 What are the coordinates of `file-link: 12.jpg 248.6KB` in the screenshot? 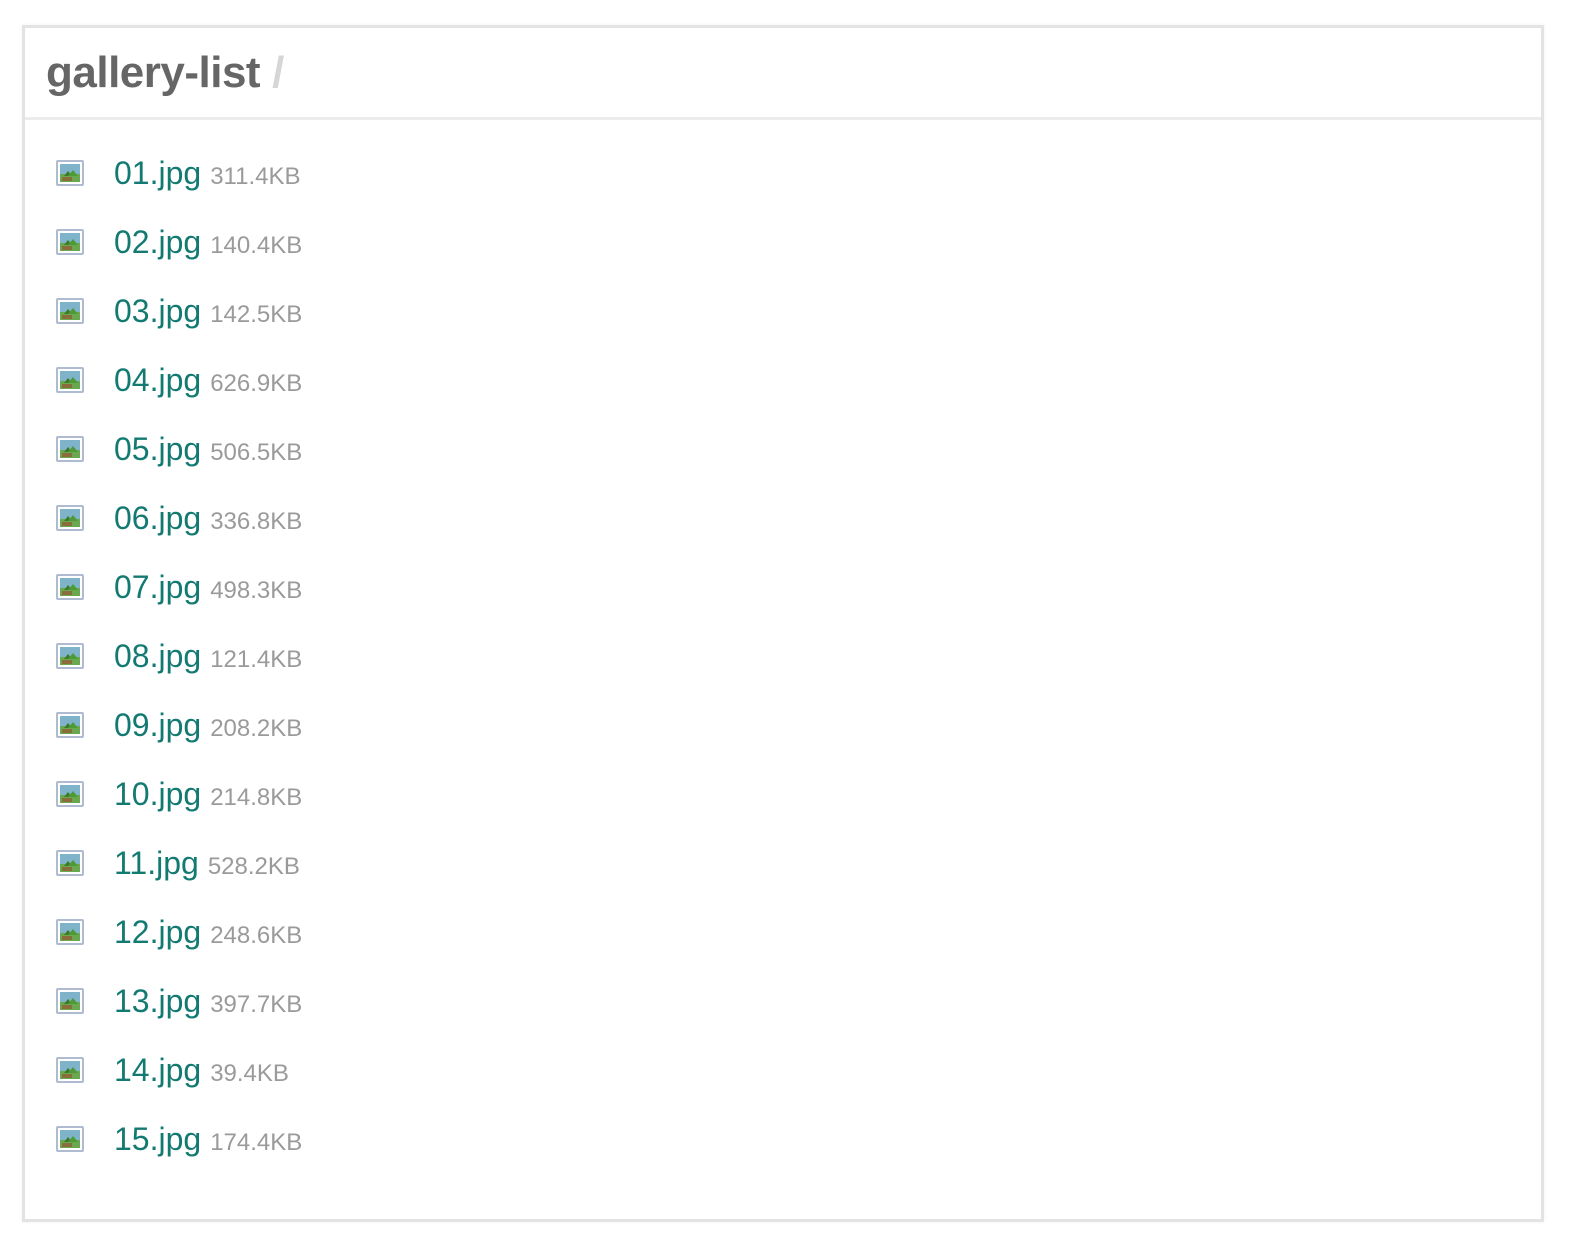 It's located at (208, 932).